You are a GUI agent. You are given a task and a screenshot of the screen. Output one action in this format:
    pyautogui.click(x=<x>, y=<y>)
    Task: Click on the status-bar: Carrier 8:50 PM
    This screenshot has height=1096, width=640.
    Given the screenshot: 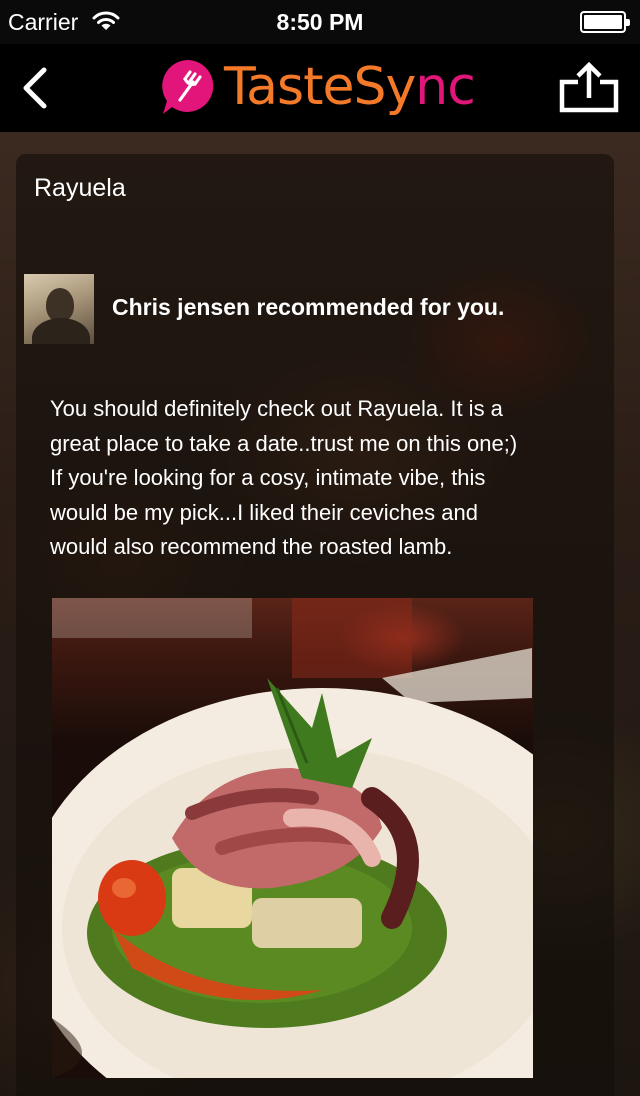 What is the action you would take?
    pyautogui.click(x=320, y=22)
    